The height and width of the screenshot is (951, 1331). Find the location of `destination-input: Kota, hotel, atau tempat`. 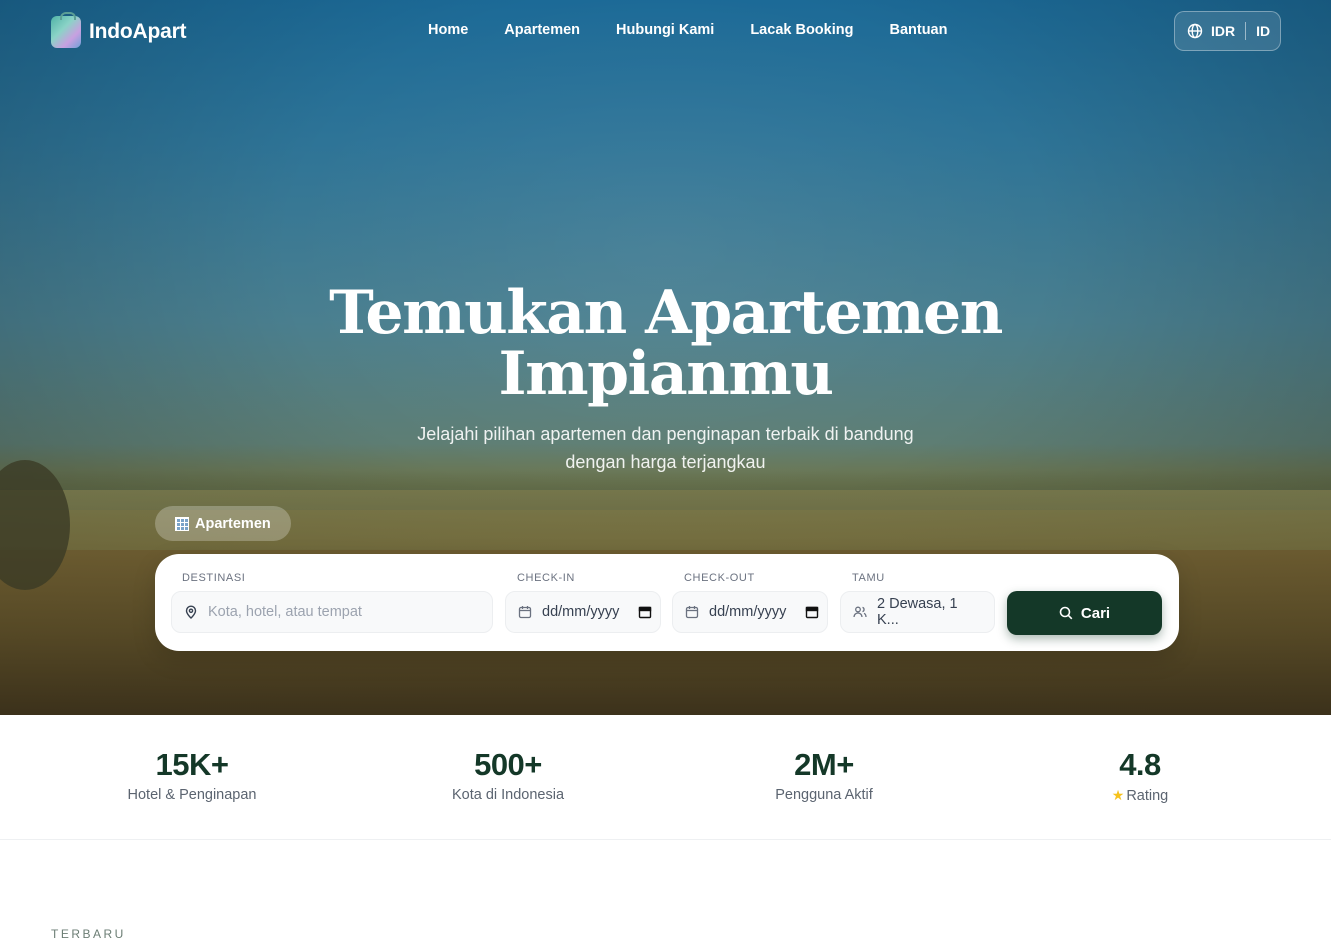

destination-input: Kota, hotel, atau tempat is located at coordinates (332, 612).